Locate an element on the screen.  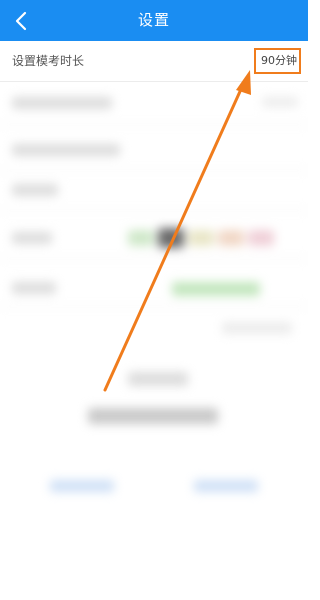
highlight-box is located at coordinates (277, 61).